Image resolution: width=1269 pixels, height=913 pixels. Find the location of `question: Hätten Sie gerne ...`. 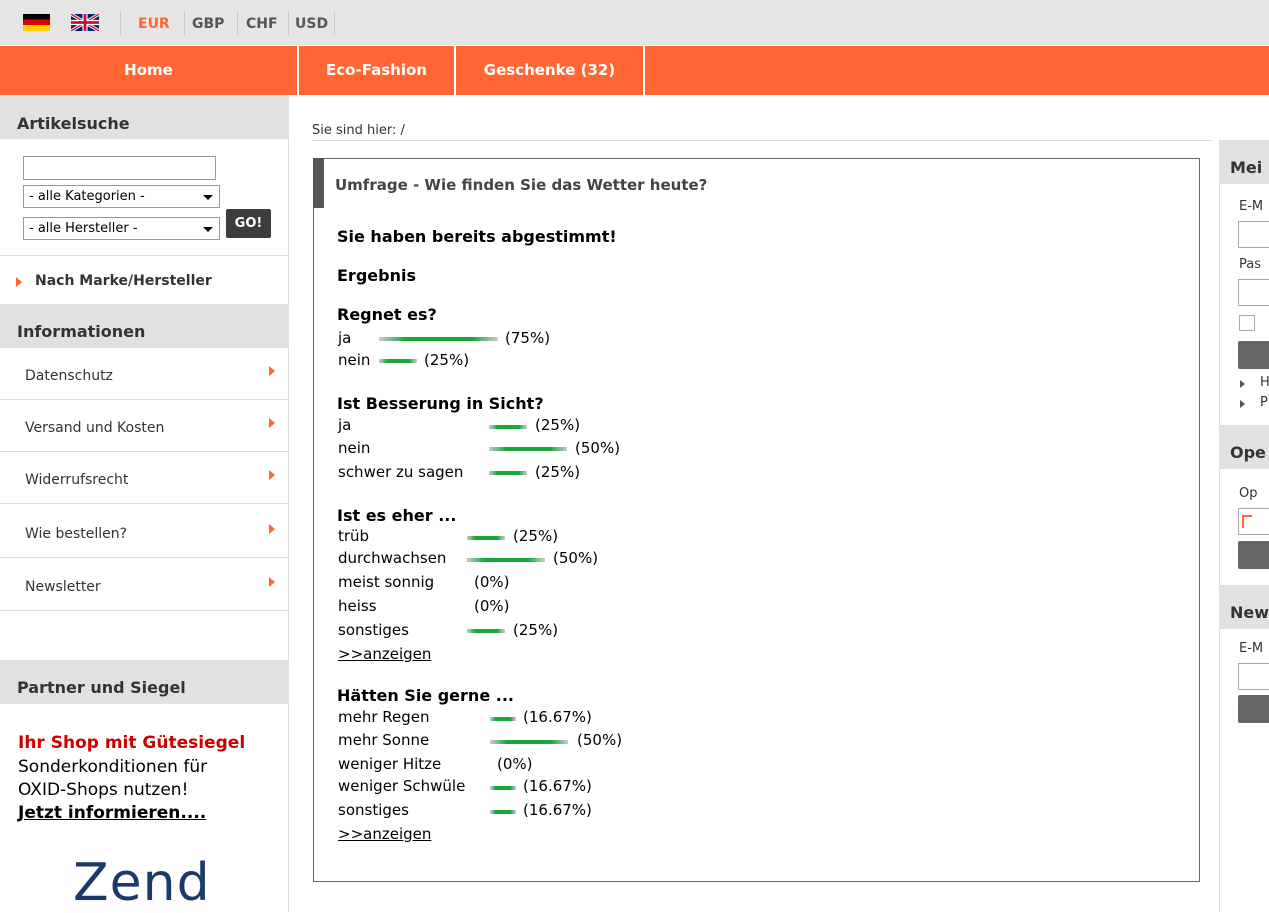

question: Hätten Sie gerne ... is located at coordinates (425, 695).